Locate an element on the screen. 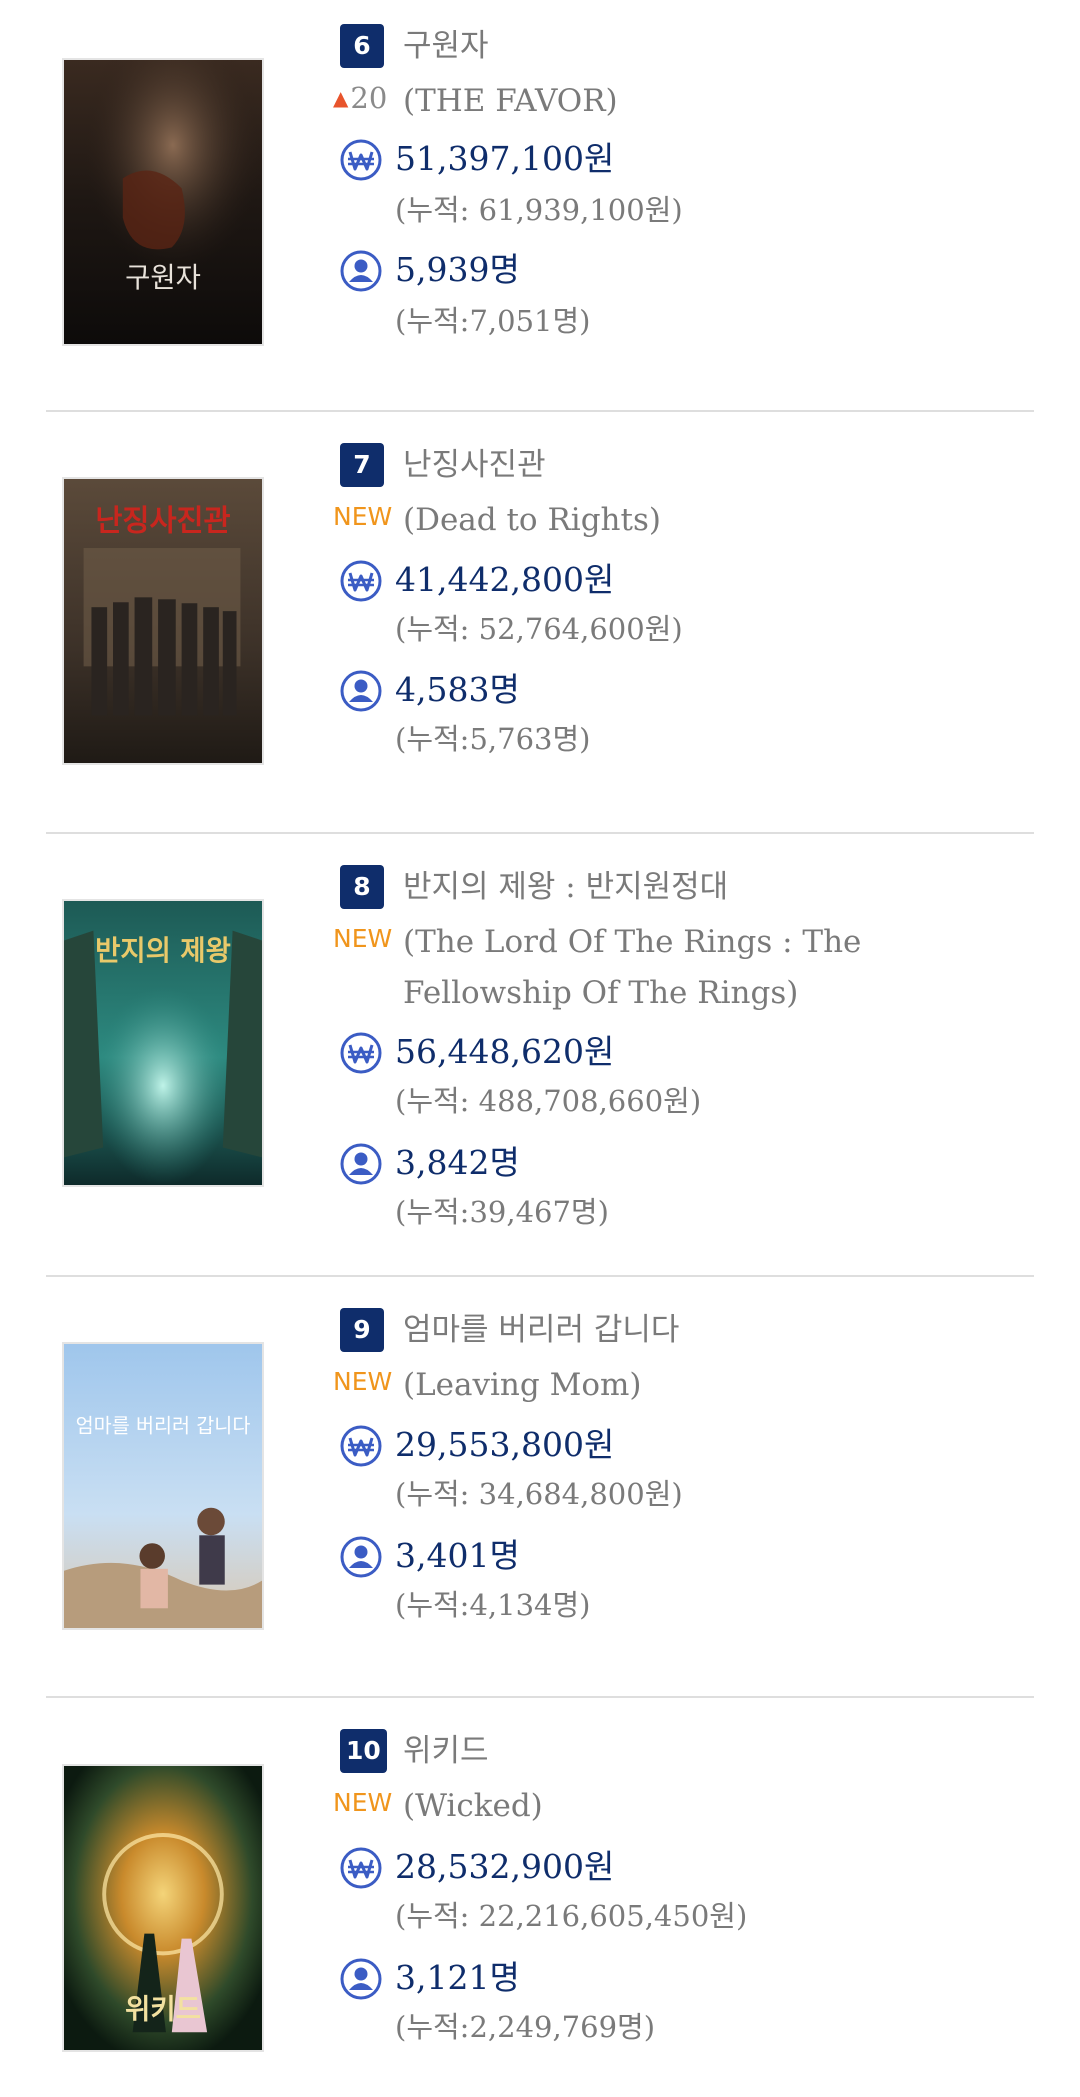 This screenshot has width=1080, height=2097. rank-badge: 10 is located at coordinates (363, 1751).